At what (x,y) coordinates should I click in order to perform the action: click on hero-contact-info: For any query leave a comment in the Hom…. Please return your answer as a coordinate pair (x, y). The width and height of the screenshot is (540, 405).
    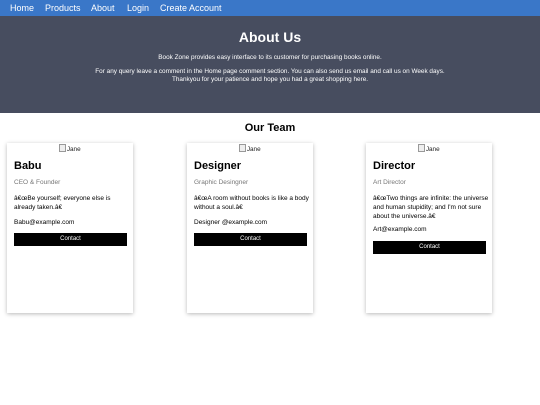
    Looking at the image, I should click on (270, 71).